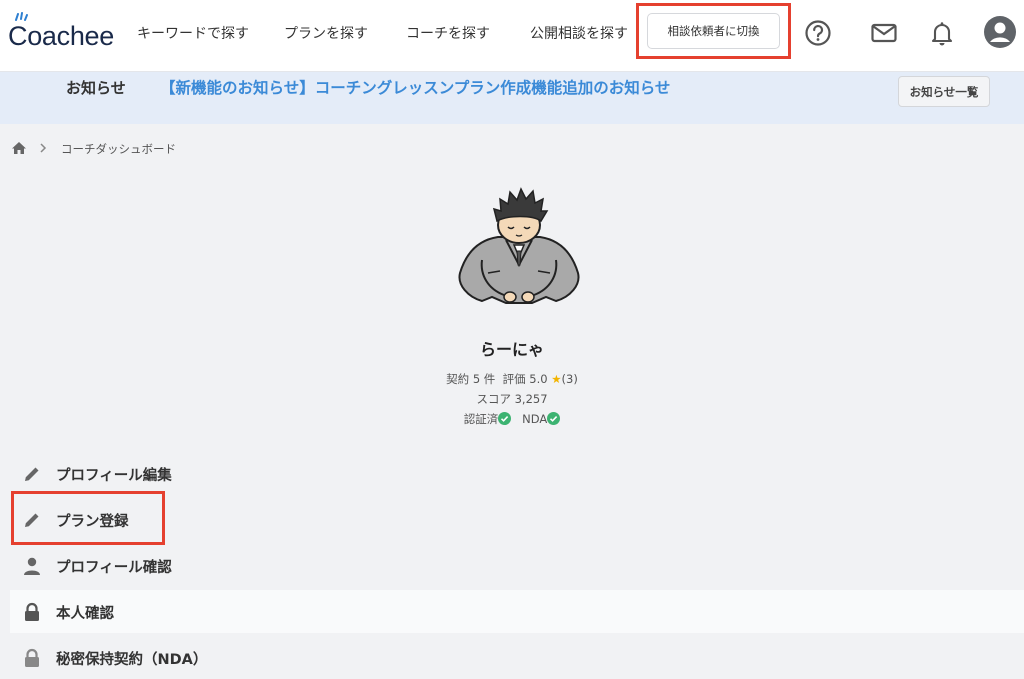  What do you see at coordinates (132, 660) in the screenshot?
I see `menu-label: 秘密保持契約（NDA）` at bounding box center [132, 660].